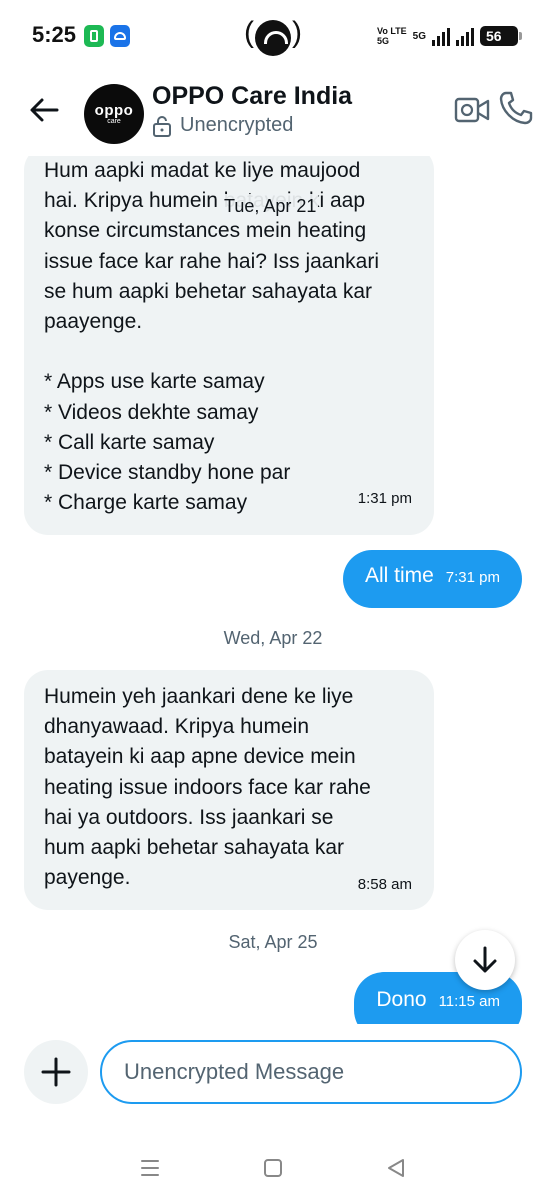 This screenshot has width=546, height=1200. What do you see at coordinates (94, 36) in the screenshot?
I see `app-notification-icon` at bounding box center [94, 36].